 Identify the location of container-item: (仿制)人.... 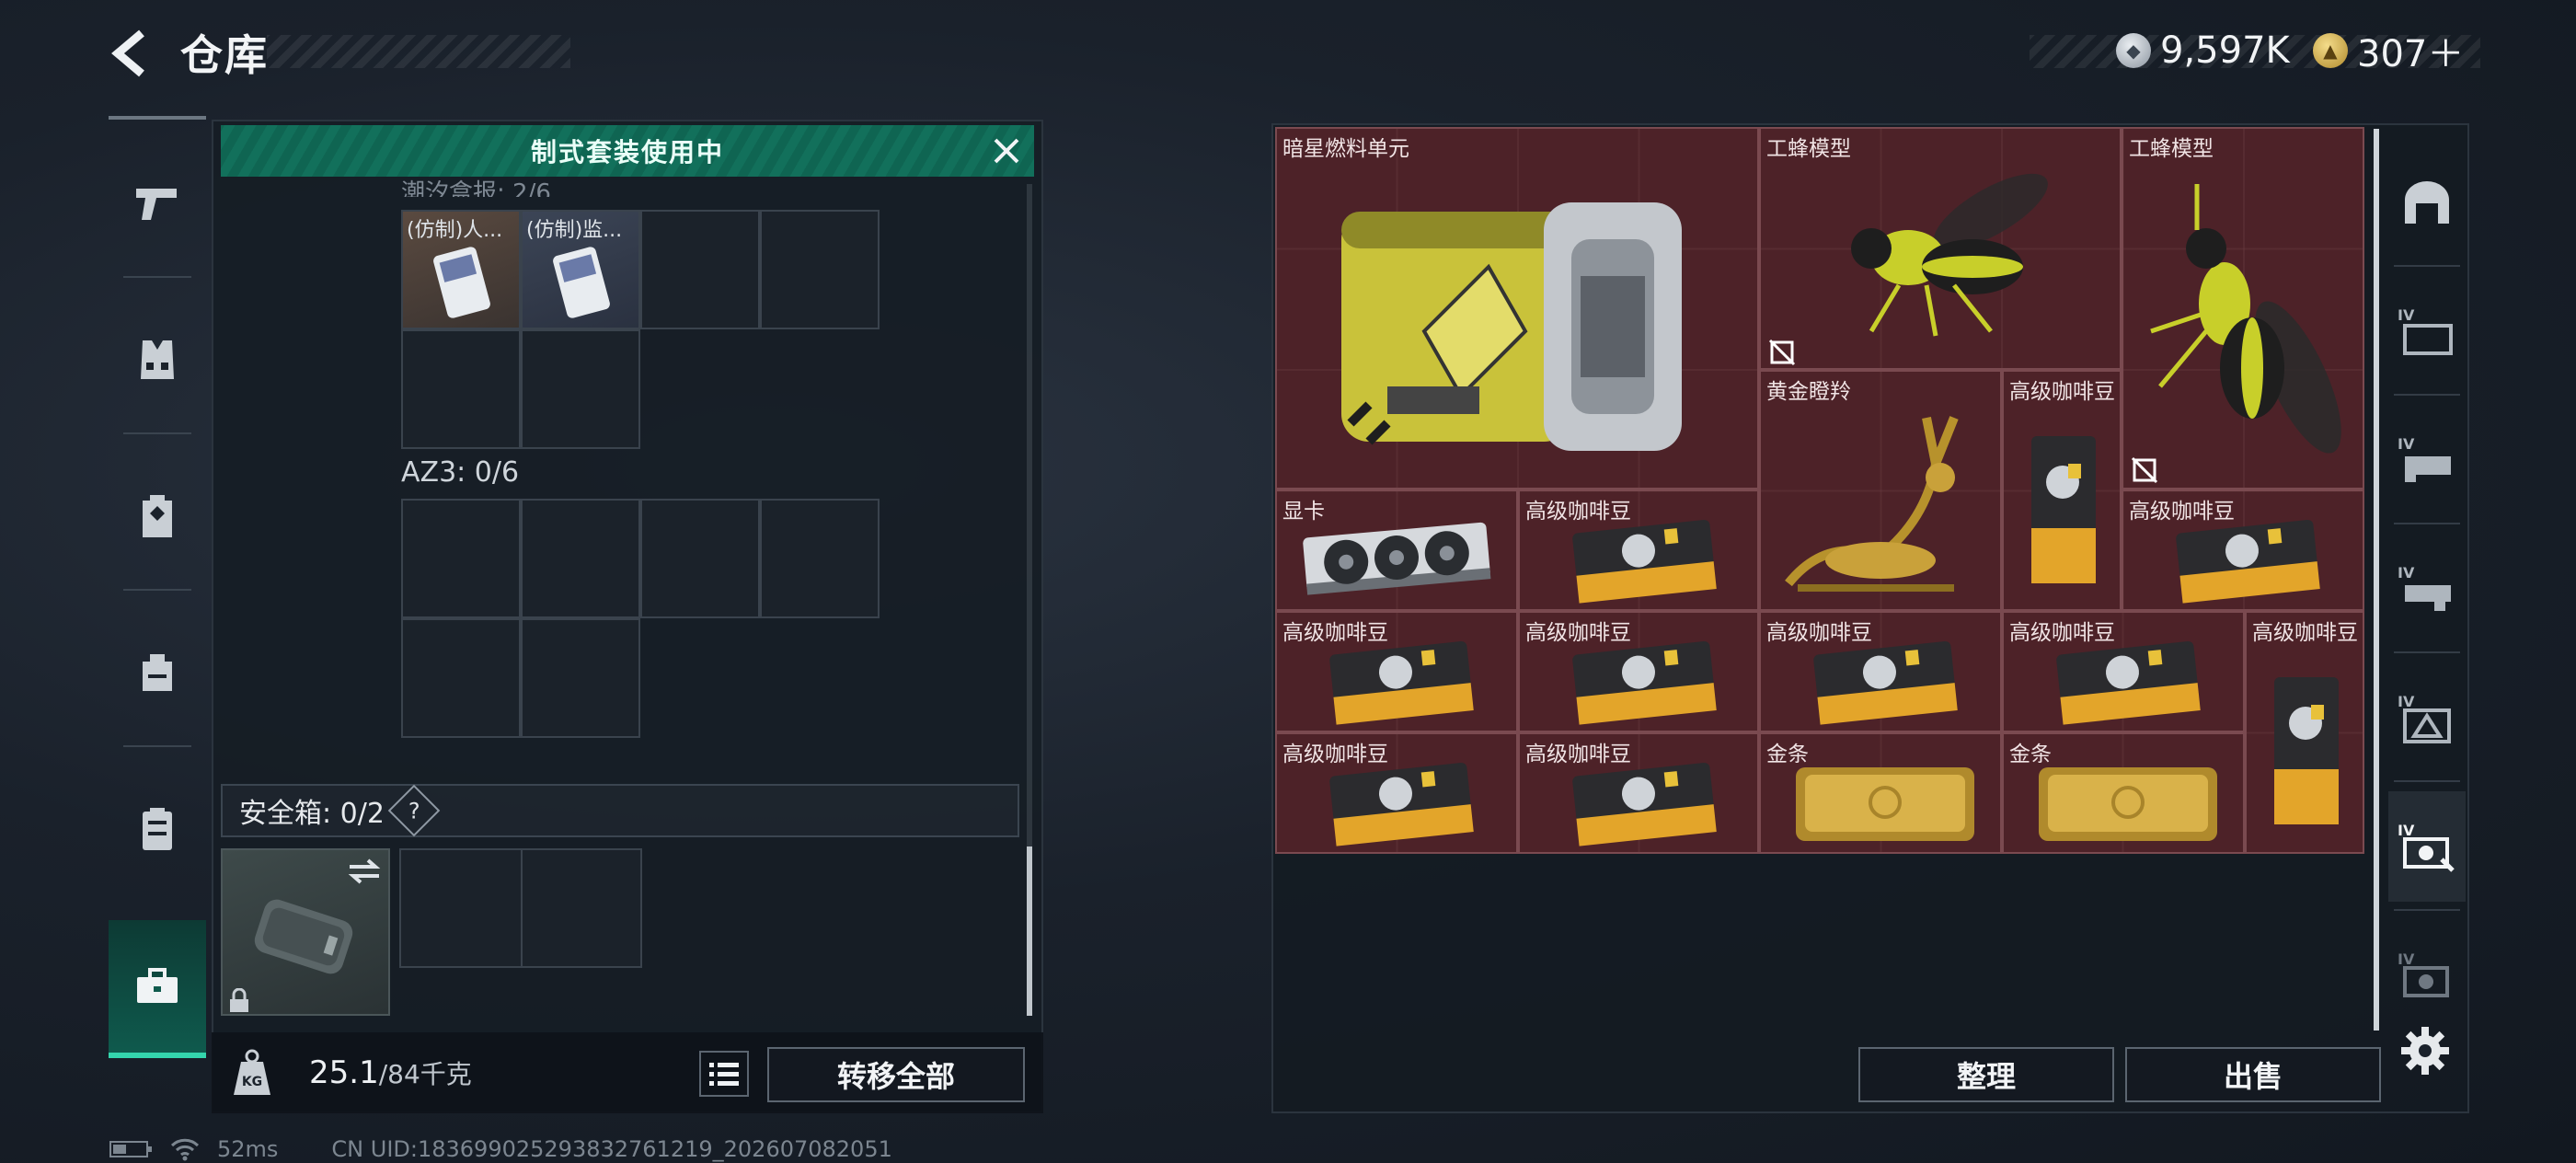
(461, 270).